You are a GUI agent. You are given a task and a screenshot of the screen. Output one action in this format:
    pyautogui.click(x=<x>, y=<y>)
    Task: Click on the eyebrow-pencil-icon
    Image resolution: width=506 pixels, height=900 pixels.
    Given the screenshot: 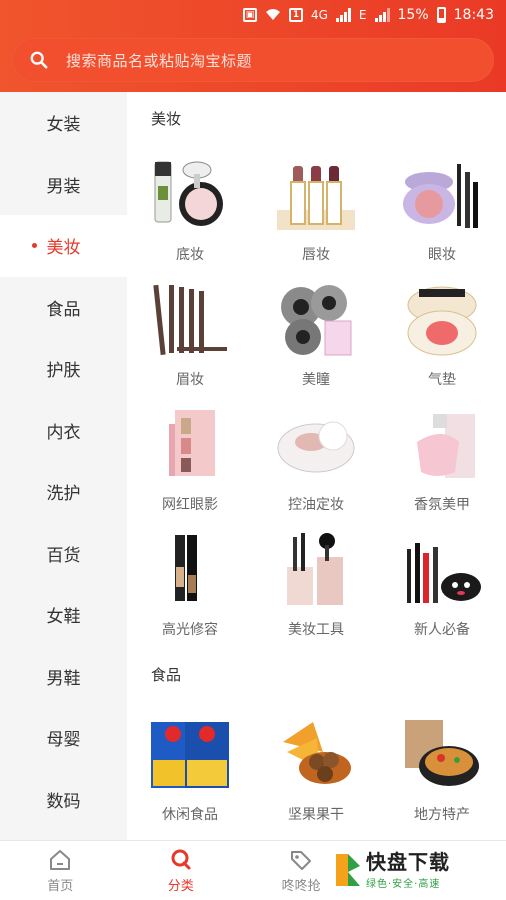 What is the action you would take?
    pyautogui.click(x=190, y=320)
    